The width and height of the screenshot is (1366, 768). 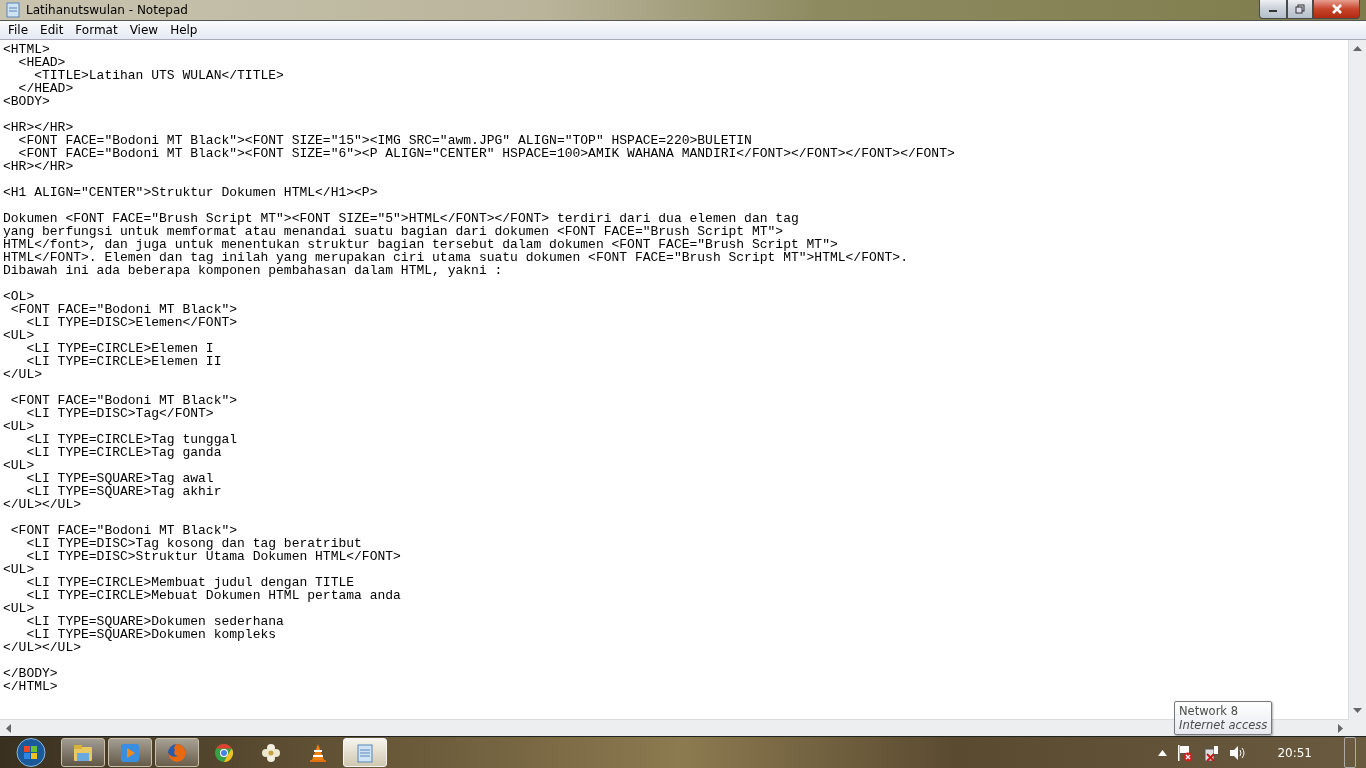 I want to click on code-line: </HEAD>, so click(x=46, y=88).